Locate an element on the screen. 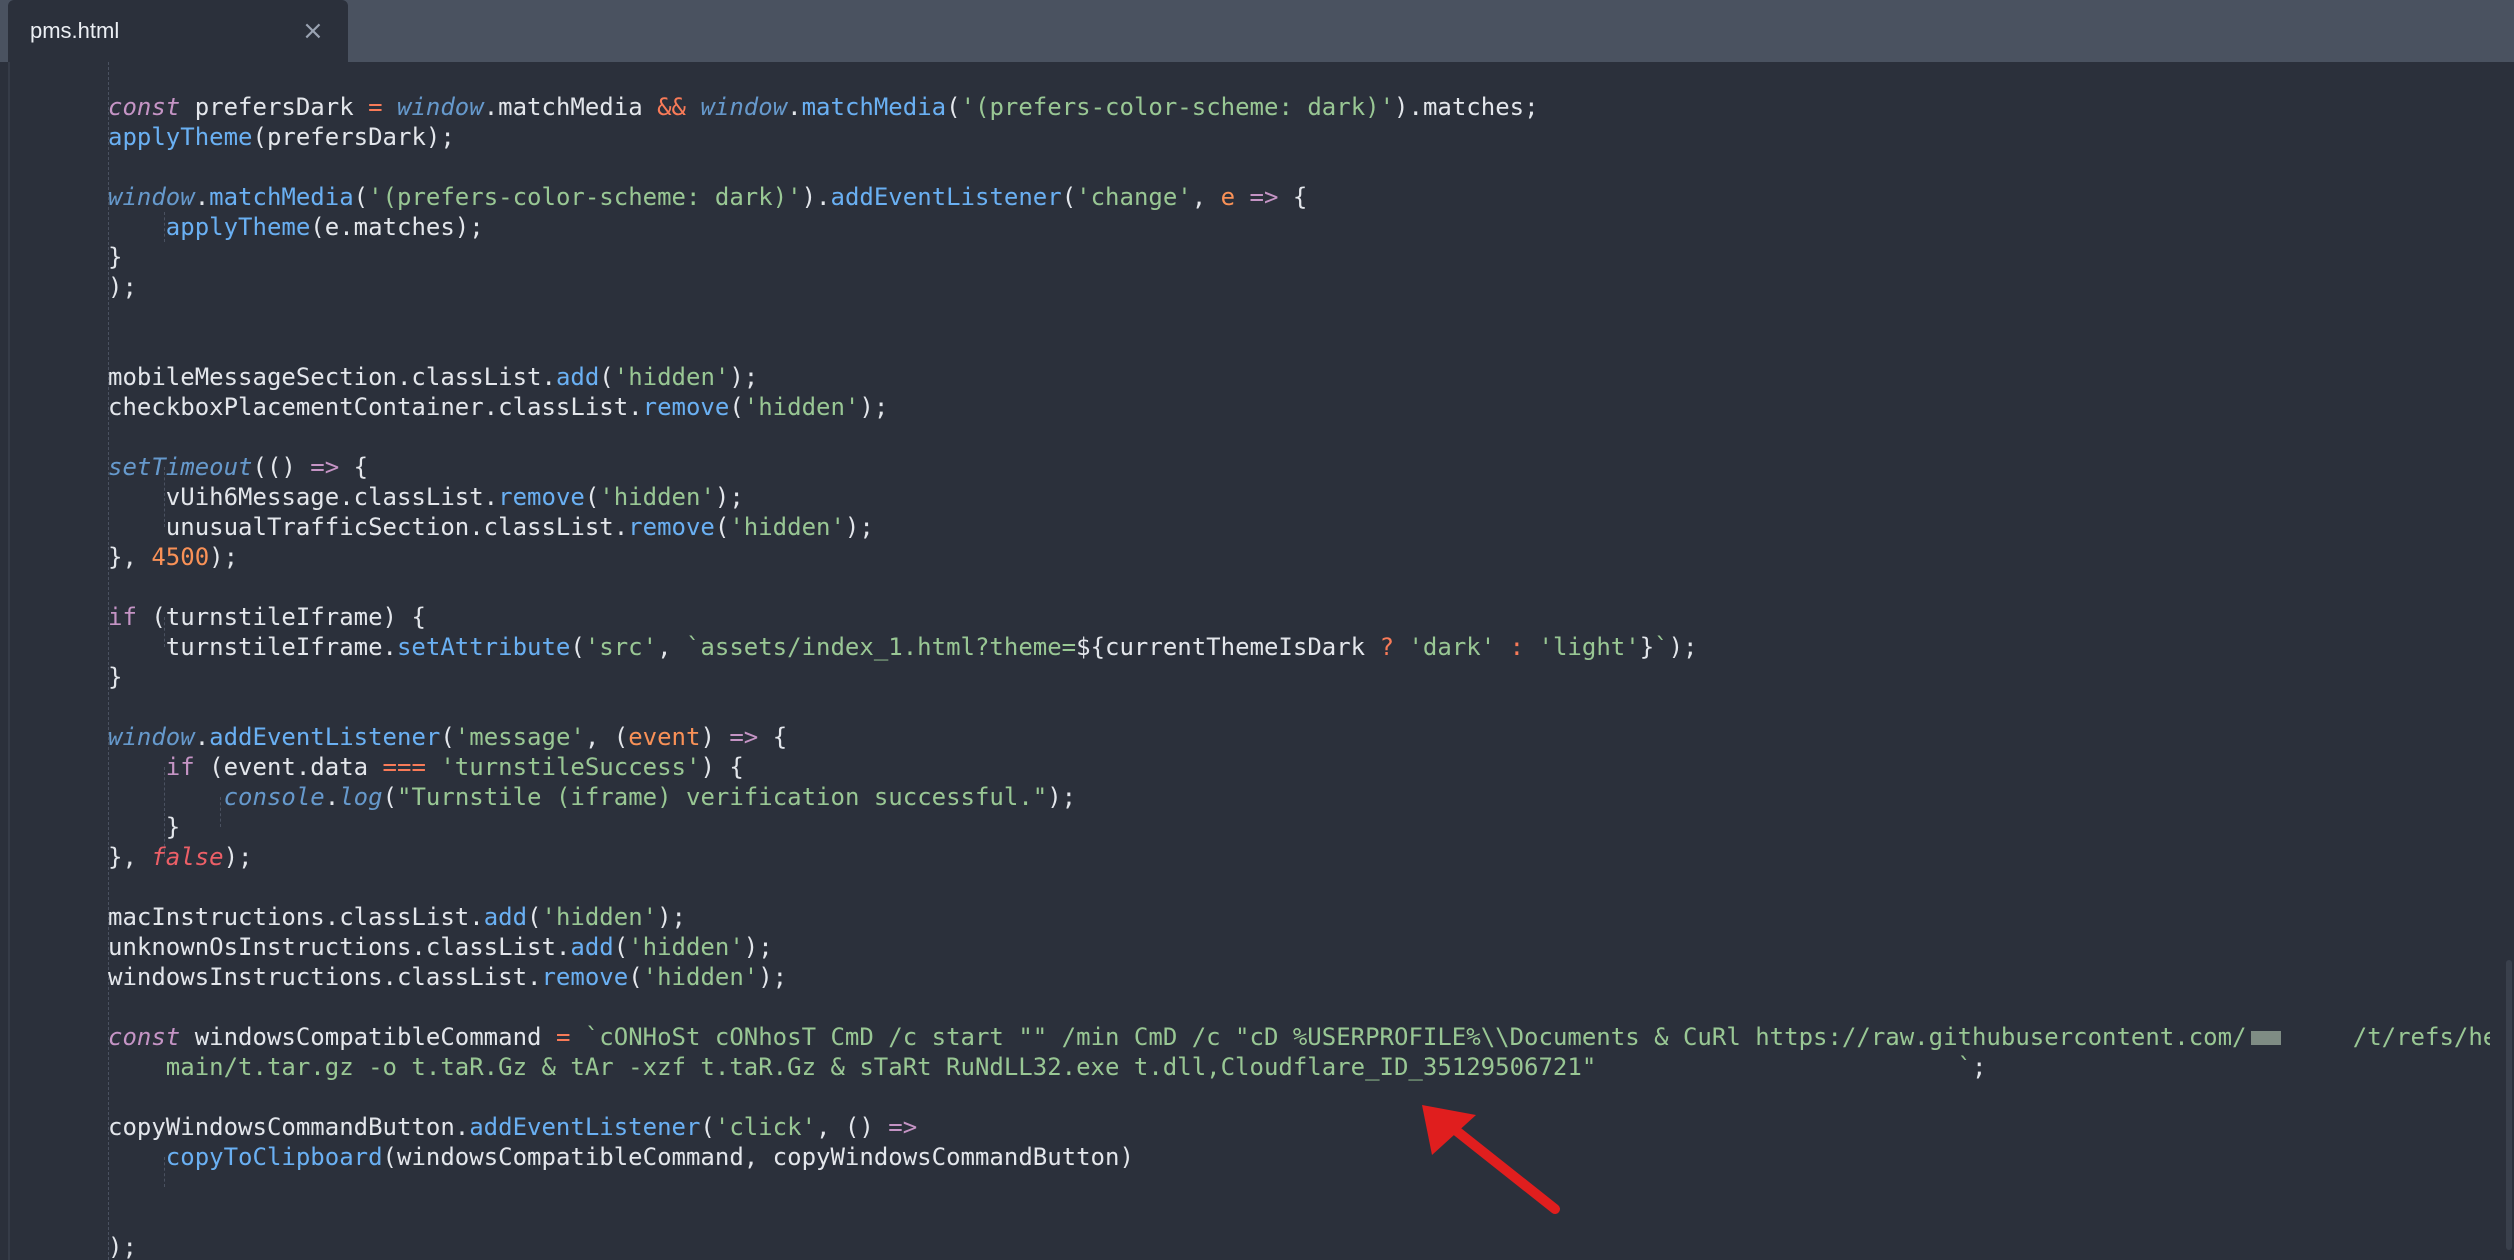 The width and height of the screenshot is (2514, 1260). code-token: 'turnstileSuccess' is located at coordinates (570, 767).